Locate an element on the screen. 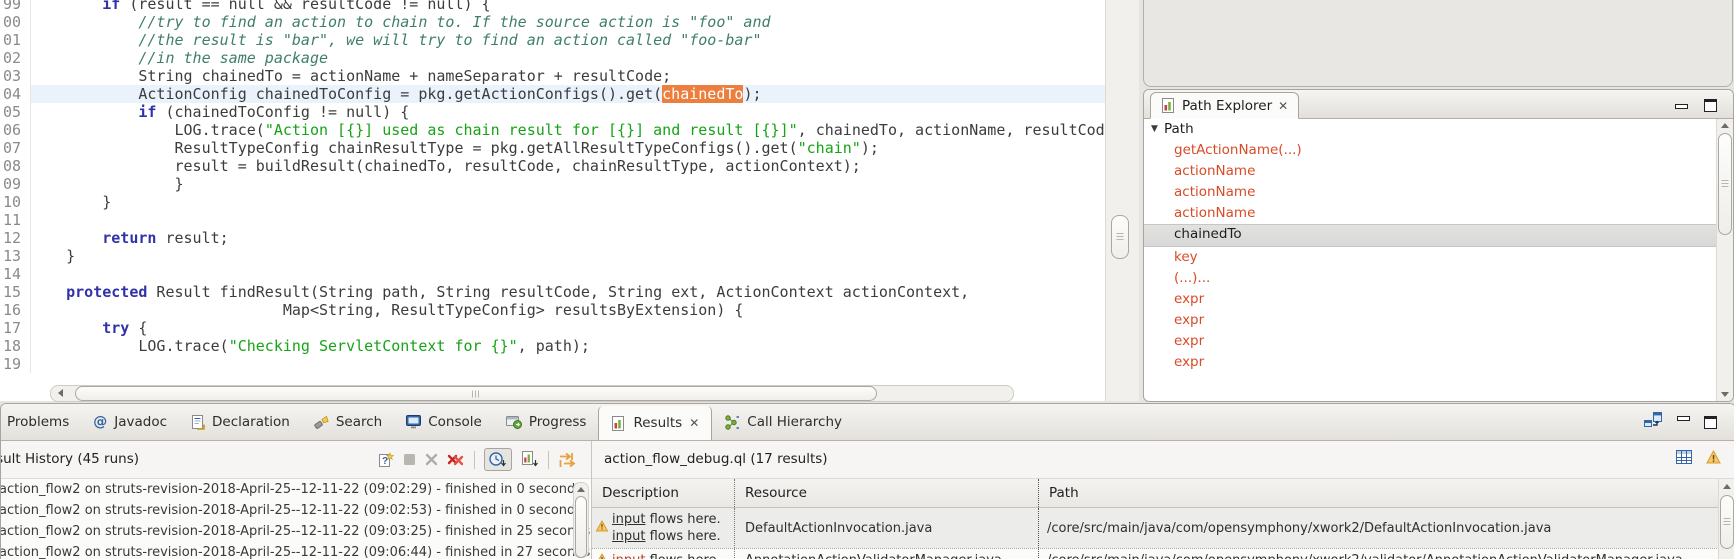 Image resolution: width=1734 pixels, height=559 pixels. close-icon is located at coordinates (431, 459).